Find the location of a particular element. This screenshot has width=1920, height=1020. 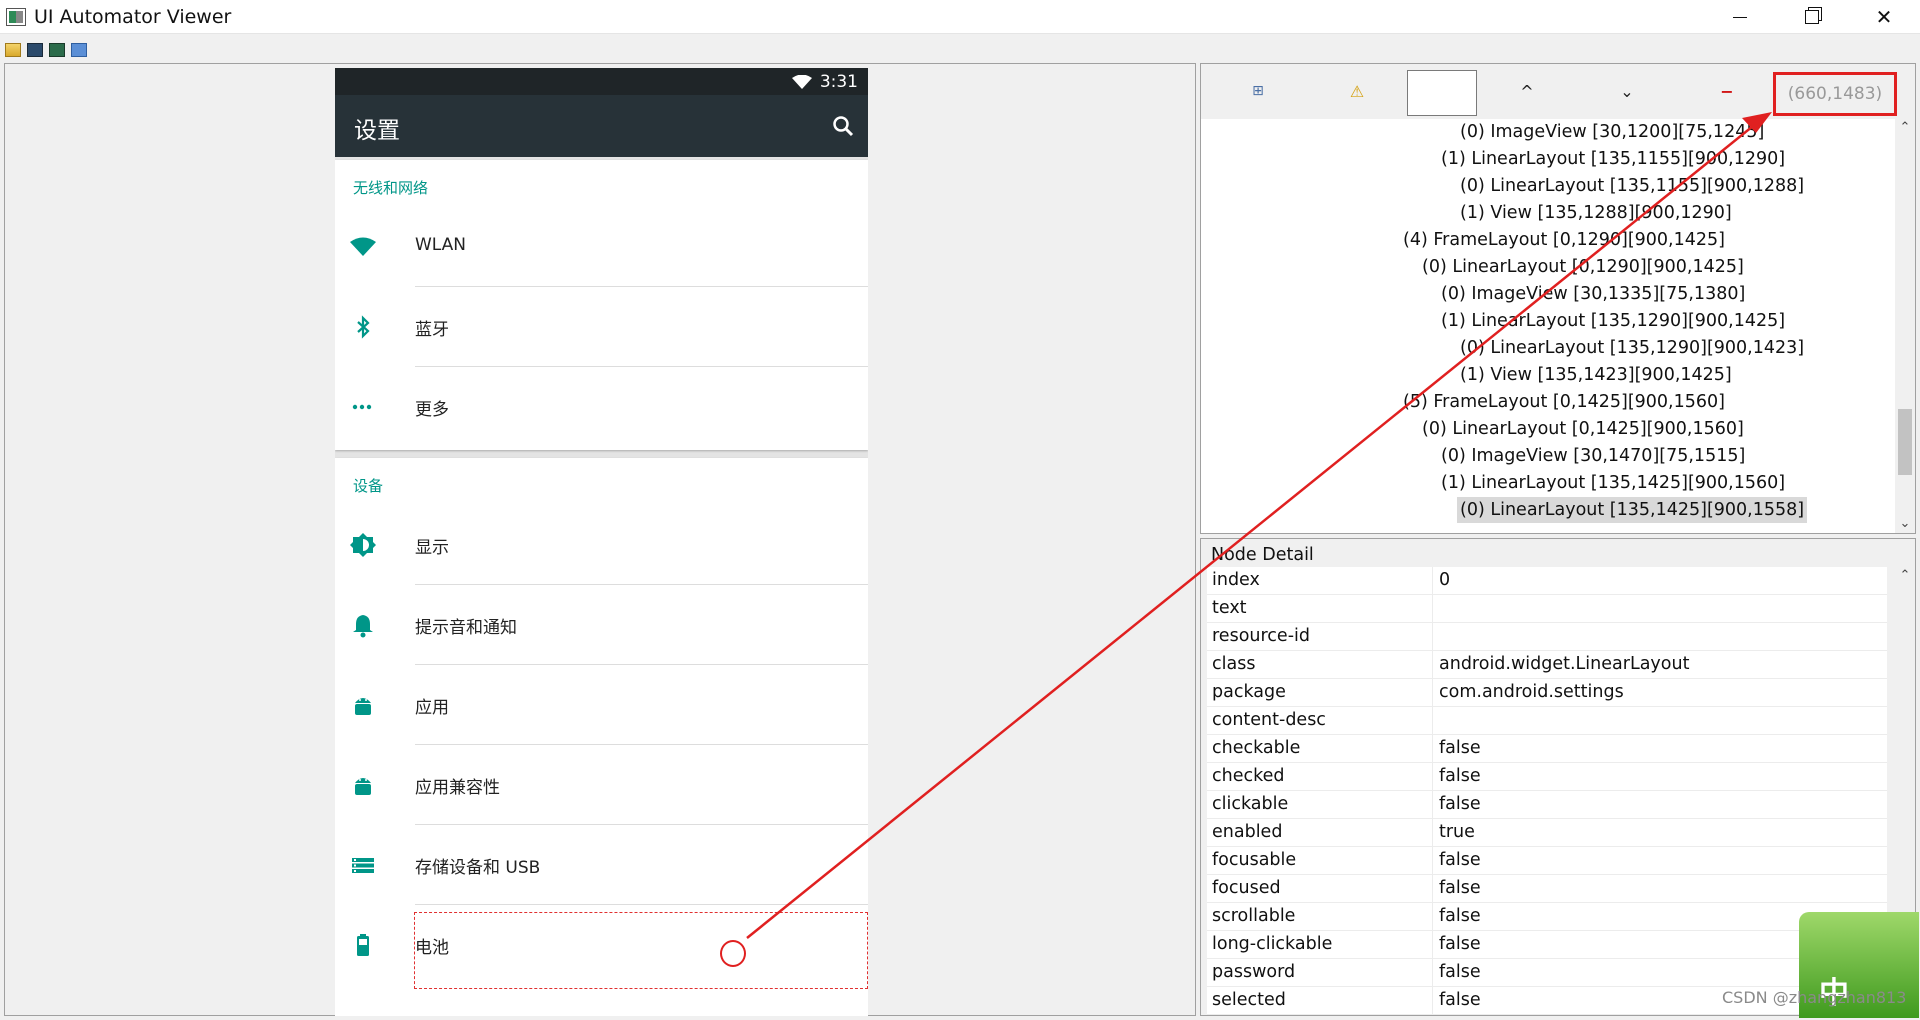

detail-key: clickable is located at coordinates (1250, 804).